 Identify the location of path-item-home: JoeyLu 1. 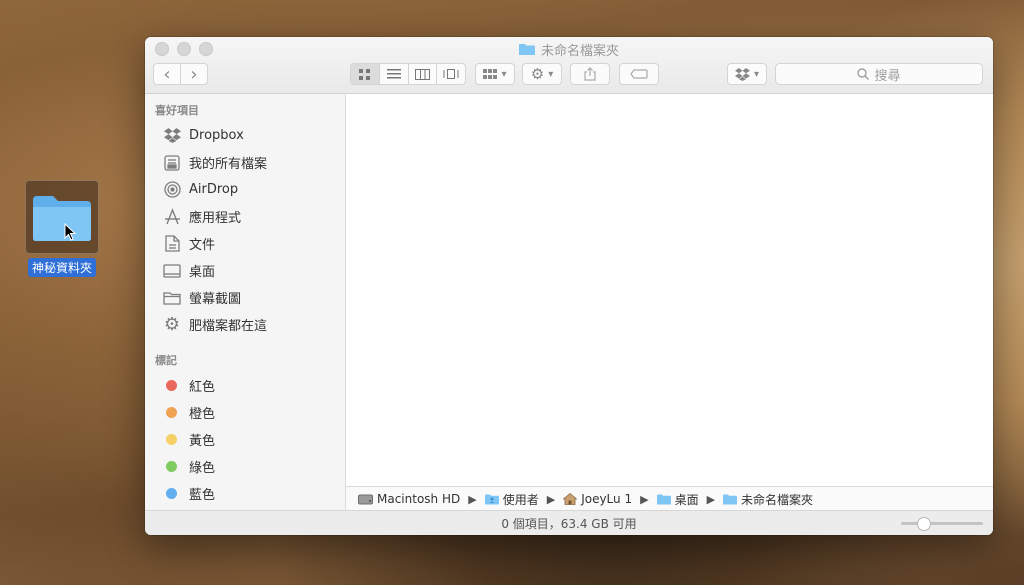
(597, 499).